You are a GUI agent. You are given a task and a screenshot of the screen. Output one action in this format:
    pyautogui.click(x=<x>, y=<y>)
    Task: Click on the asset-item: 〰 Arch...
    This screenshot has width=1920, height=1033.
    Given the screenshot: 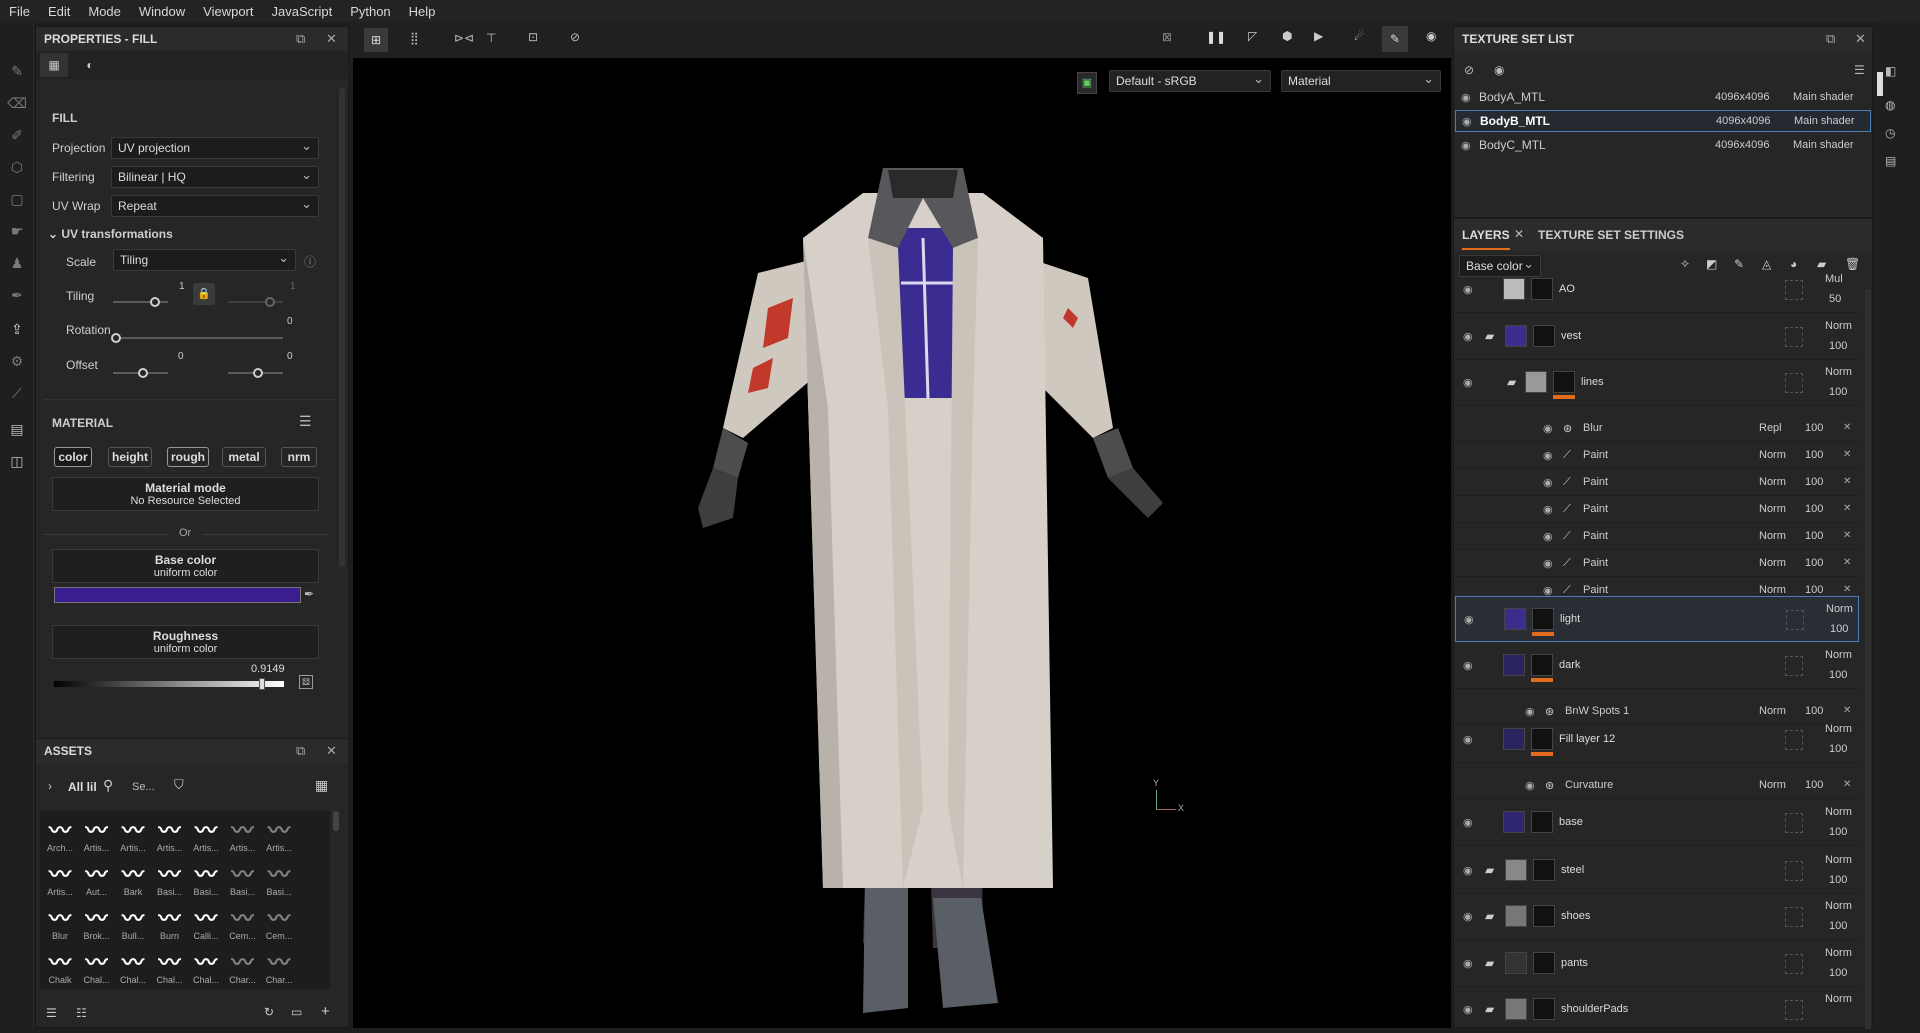 What is the action you would take?
    pyautogui.click(x=60, y=836)
    